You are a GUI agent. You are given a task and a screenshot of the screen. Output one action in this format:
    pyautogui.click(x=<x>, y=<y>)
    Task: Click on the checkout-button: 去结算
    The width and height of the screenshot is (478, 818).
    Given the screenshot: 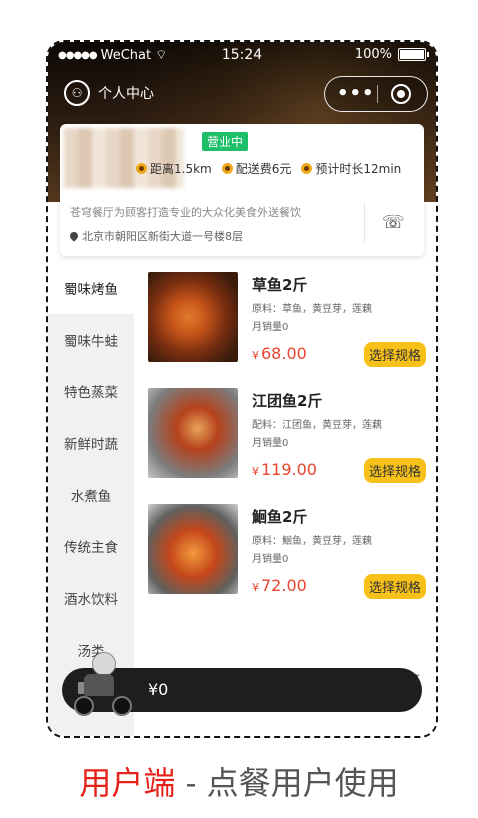 What is the action you would take?
    pyautogui.click(x=402, y=679)
    